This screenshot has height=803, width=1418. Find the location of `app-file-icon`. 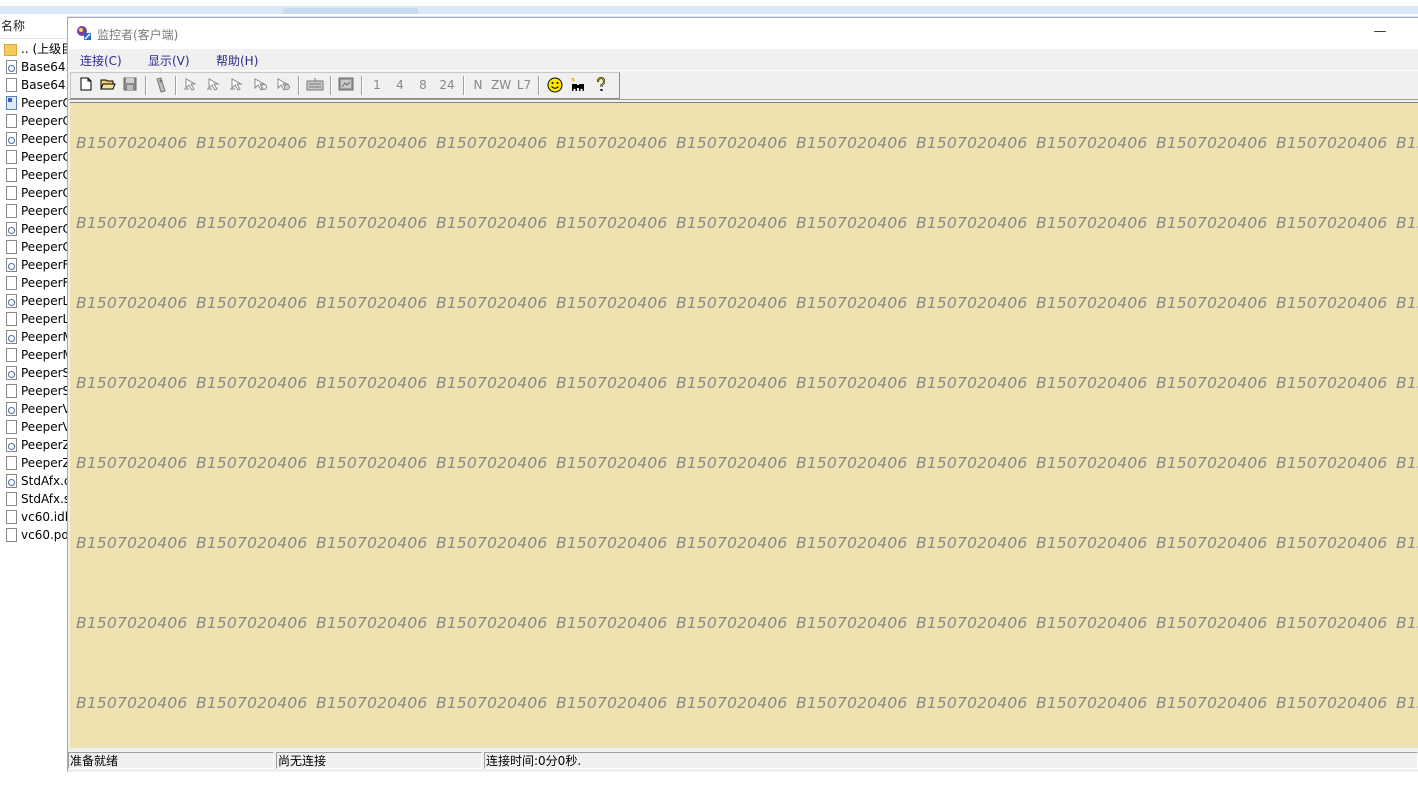

app-file-icon is located at coordinates (11, 103).